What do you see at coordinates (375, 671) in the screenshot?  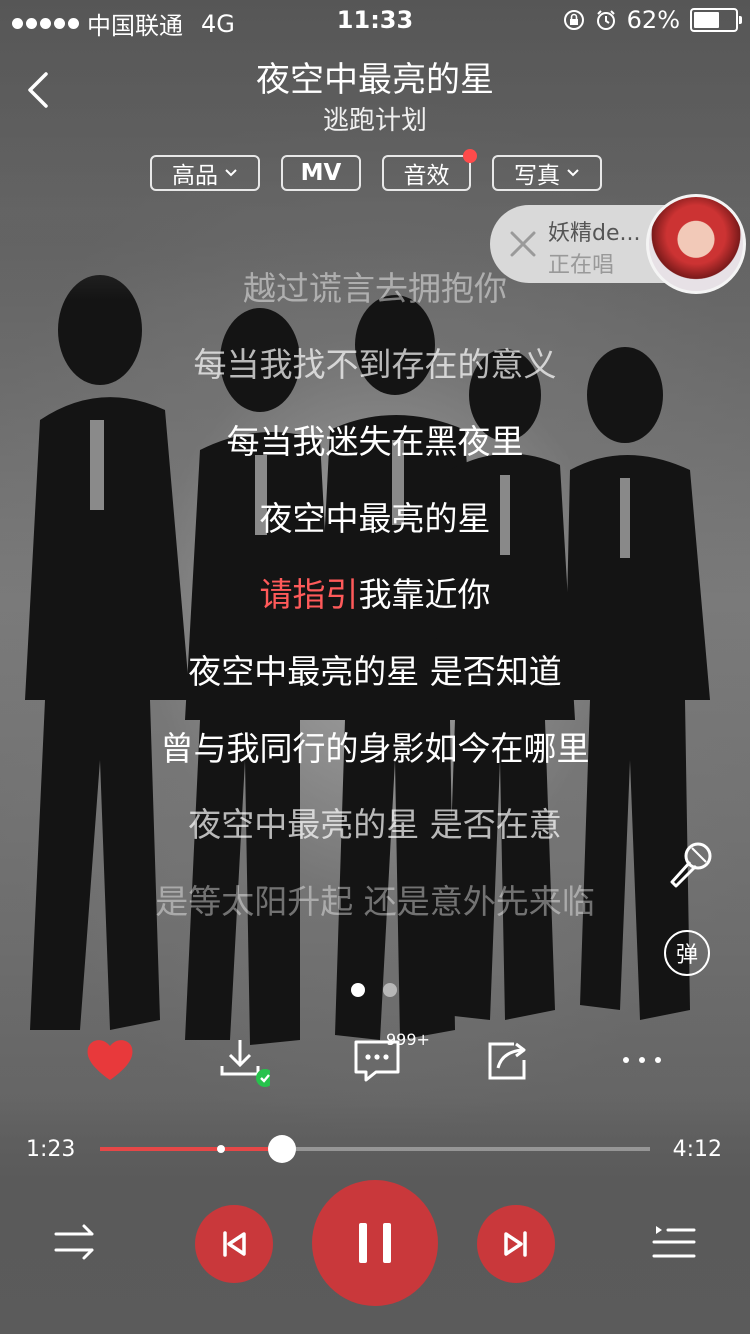 I see `lyric-line: 夜空中最亮的星 是否知道` at bounding box center [375, 671].